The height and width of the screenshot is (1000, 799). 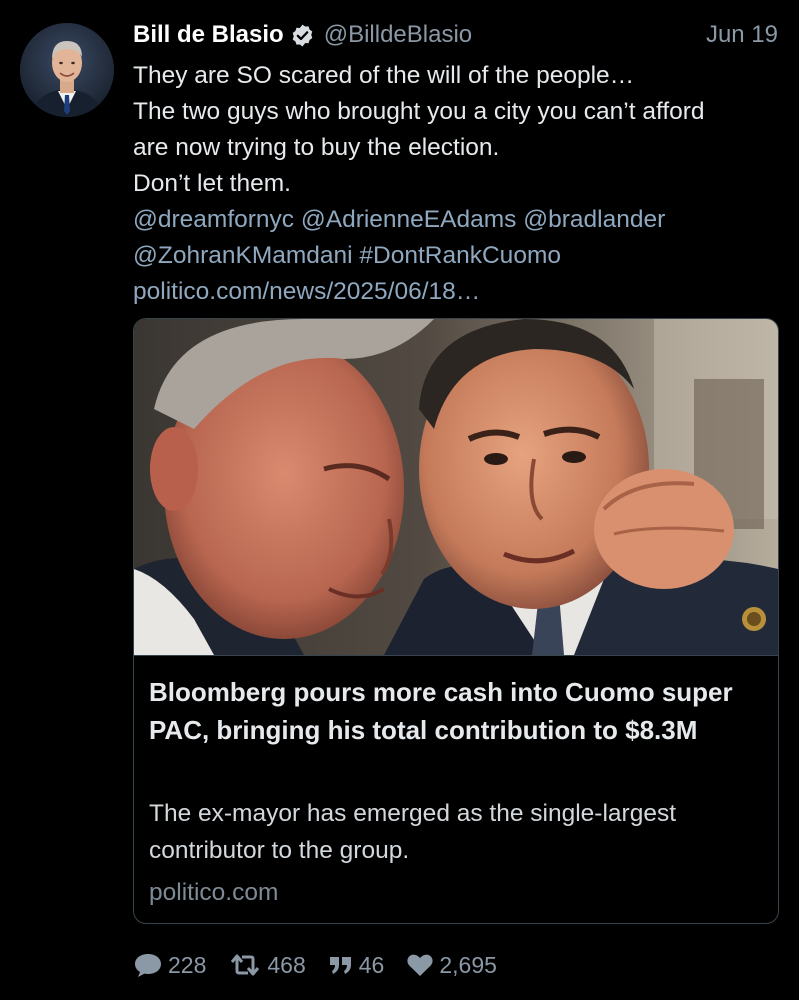 I want to click on retweet-count: 468, so click(x=286, y=964).